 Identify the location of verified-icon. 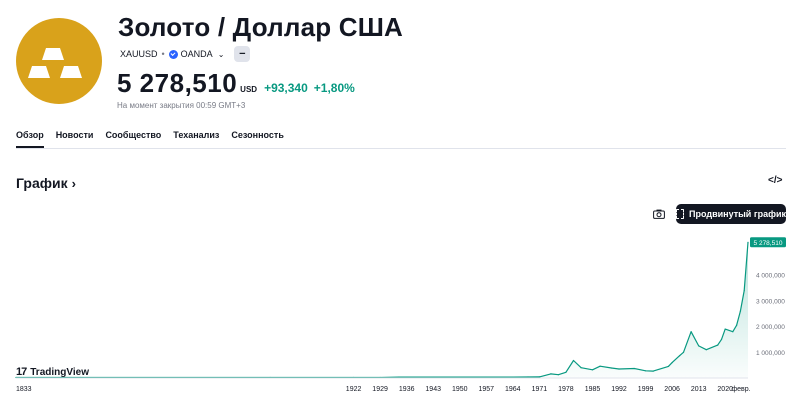
(173, 54).